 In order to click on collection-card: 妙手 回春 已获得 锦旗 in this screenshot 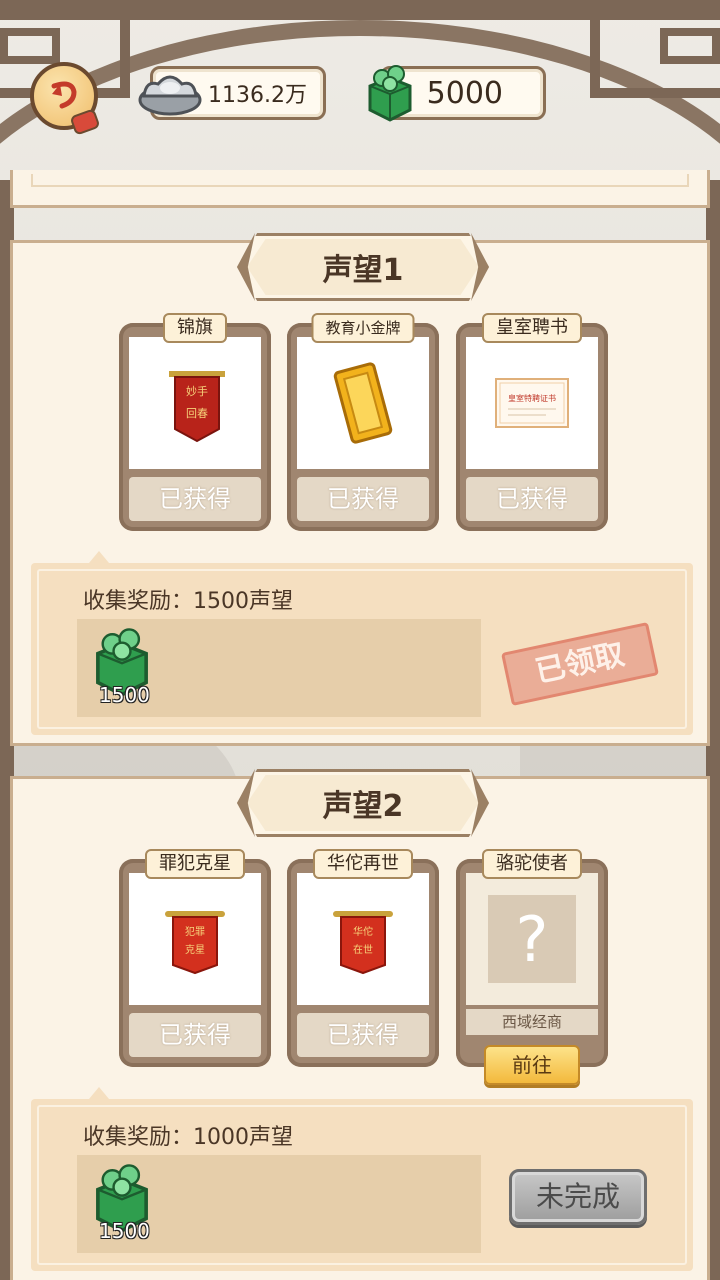, I will do `click(195, 422)`.